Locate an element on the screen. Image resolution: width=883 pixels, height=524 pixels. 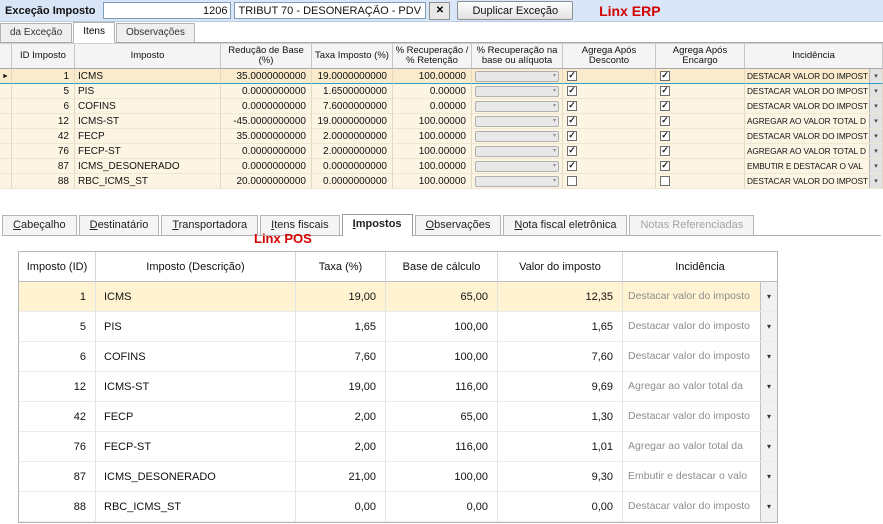
erp-column-header-agrega-apos-encargo: Agrega Após Encargo is located at coordinates (700, 56).